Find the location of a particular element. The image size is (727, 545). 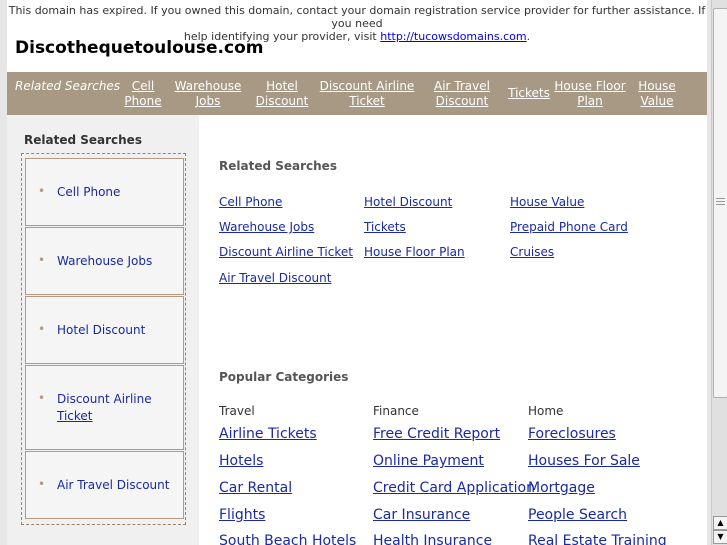

category-heading-finance: Finance is located at coordinates (396, 411).